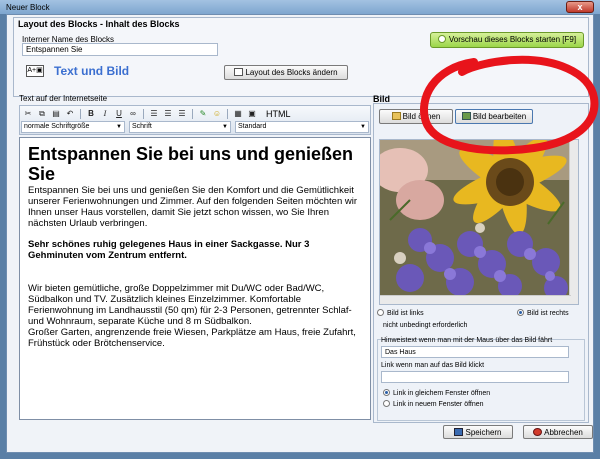 The height and width of the screenshot is (459, 600). What do you see at coordinates (573, 222) in the screenshot?
I see `image-scrollbar-vertical` at bounding box center [573, 222].